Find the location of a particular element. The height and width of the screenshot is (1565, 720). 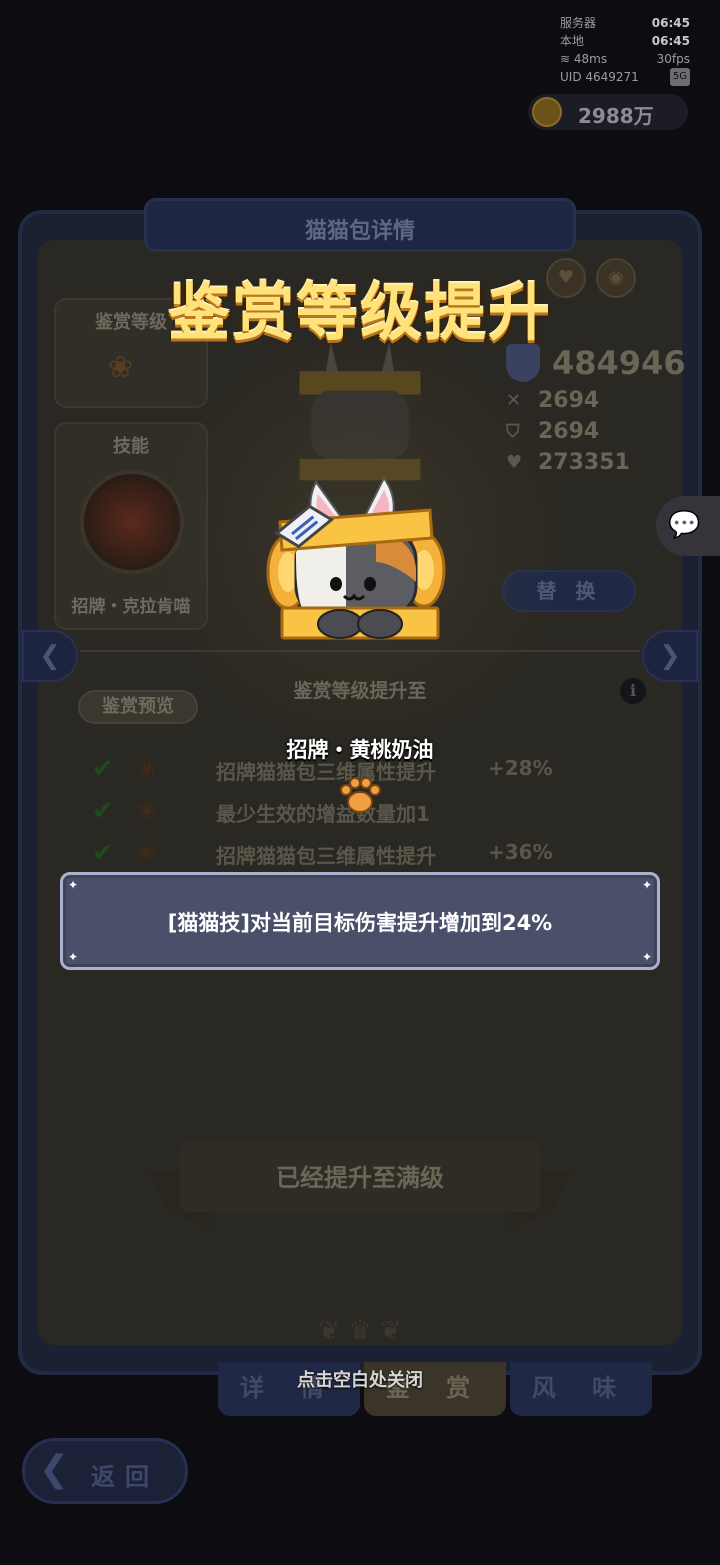

bonus-row: ✔ ❀ 招牌猫猫包三维属性提升 +36% is located at coordinates (352, 855).